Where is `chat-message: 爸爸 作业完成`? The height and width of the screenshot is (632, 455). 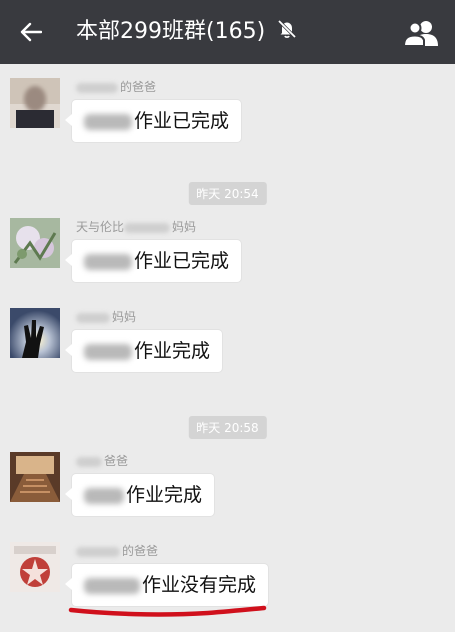
chat-message: 爸爸 作业完成 is located at coordinates (225, 497).